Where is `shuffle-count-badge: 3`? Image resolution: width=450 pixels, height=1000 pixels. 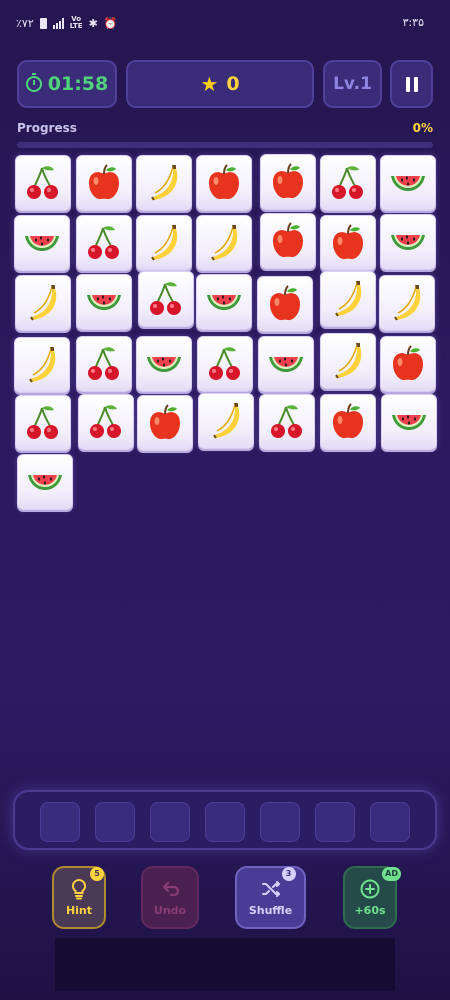
shuffle-count-badge: 3 is located at coordinates (288, 874).